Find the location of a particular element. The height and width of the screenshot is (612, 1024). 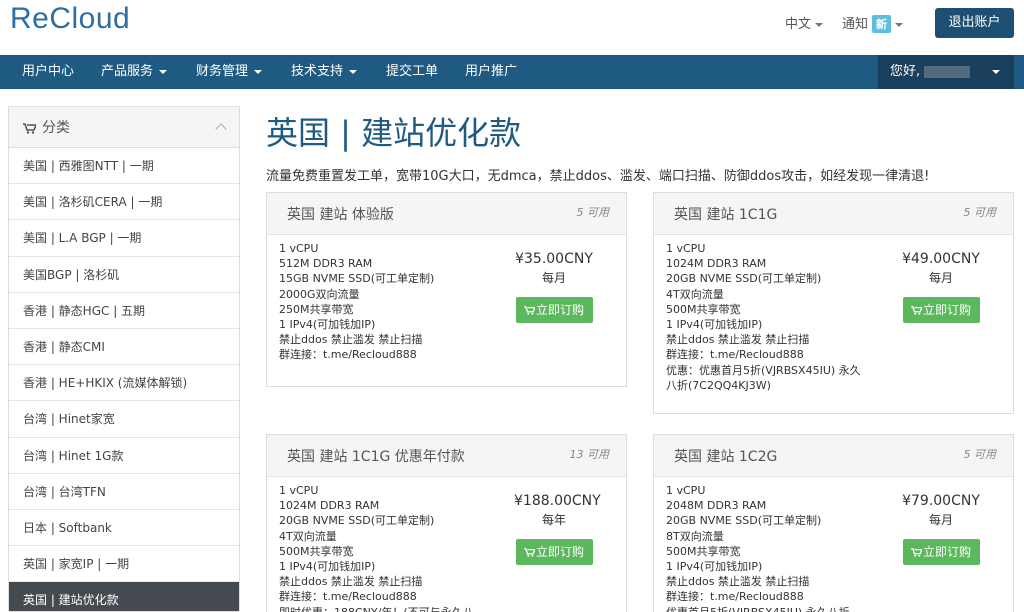

new-badge: 新 is located at coordinates (882, 24).